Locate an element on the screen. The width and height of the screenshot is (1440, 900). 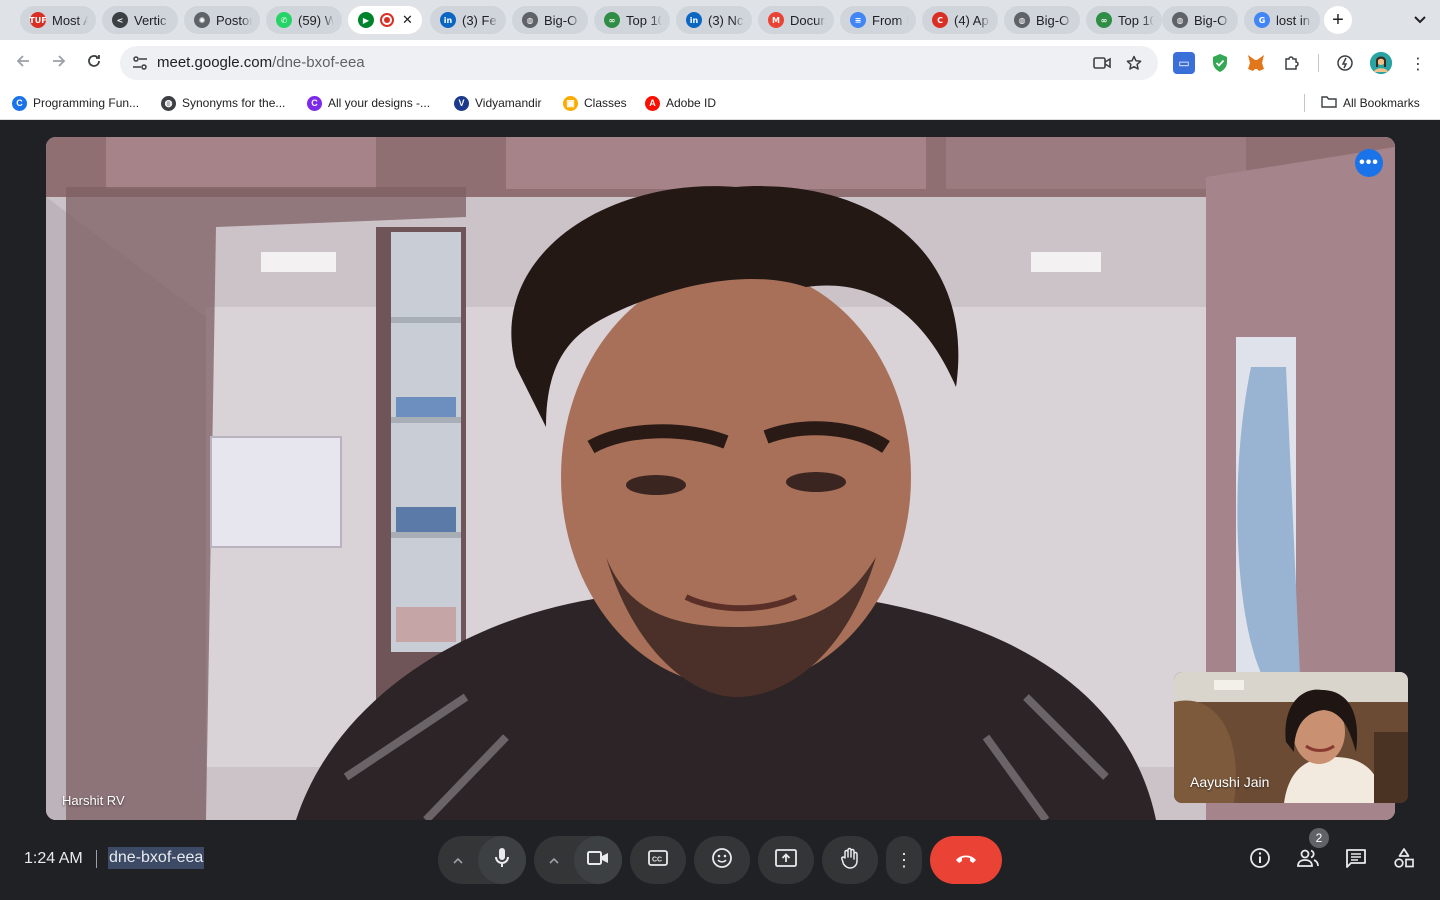
mic-control-group is located at coordinates (482, 860).